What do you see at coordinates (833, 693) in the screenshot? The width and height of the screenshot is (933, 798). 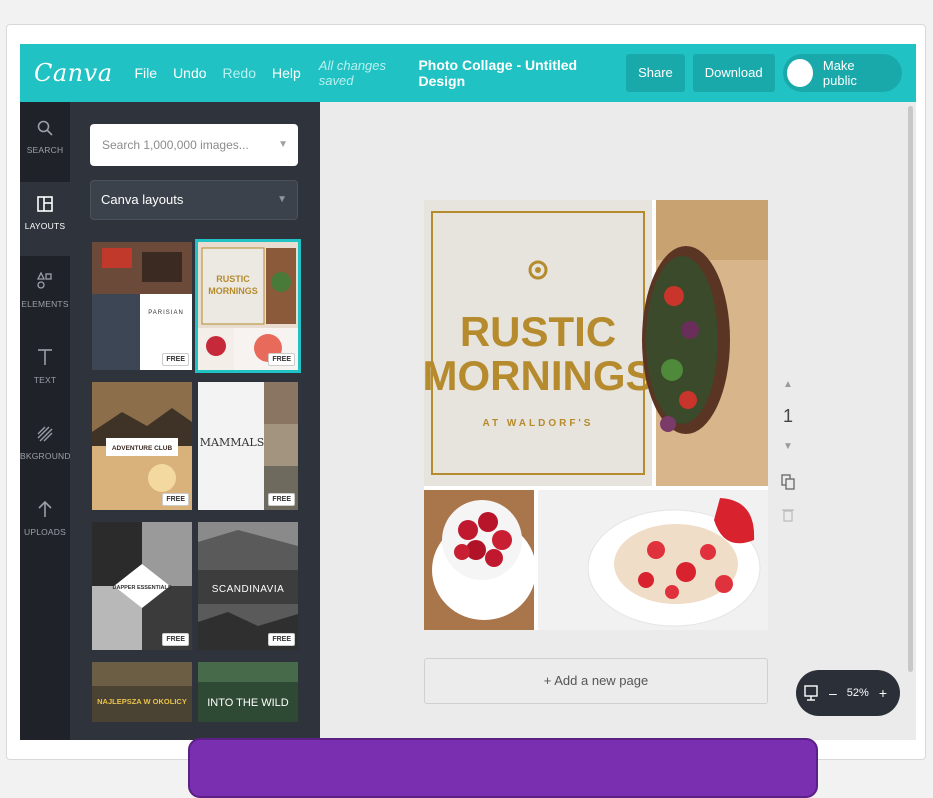 I see `zoom-out-button: –` at bounding box center [833, 693].